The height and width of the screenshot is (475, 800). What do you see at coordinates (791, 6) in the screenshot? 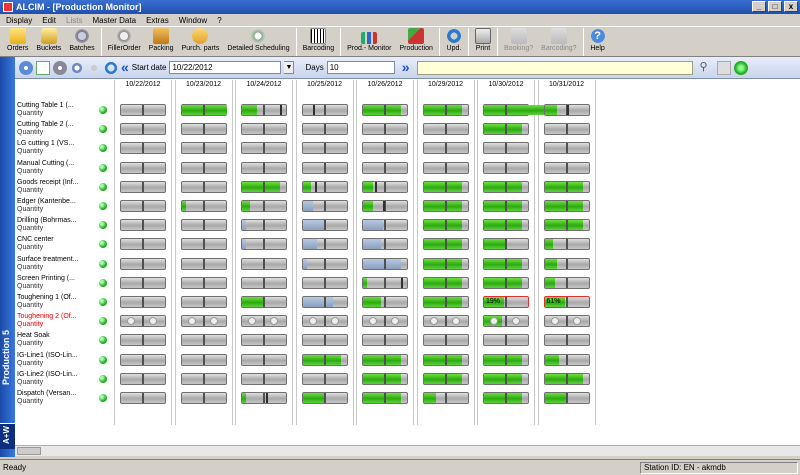
I see `close-button: x` at bounding box center [791, 6].